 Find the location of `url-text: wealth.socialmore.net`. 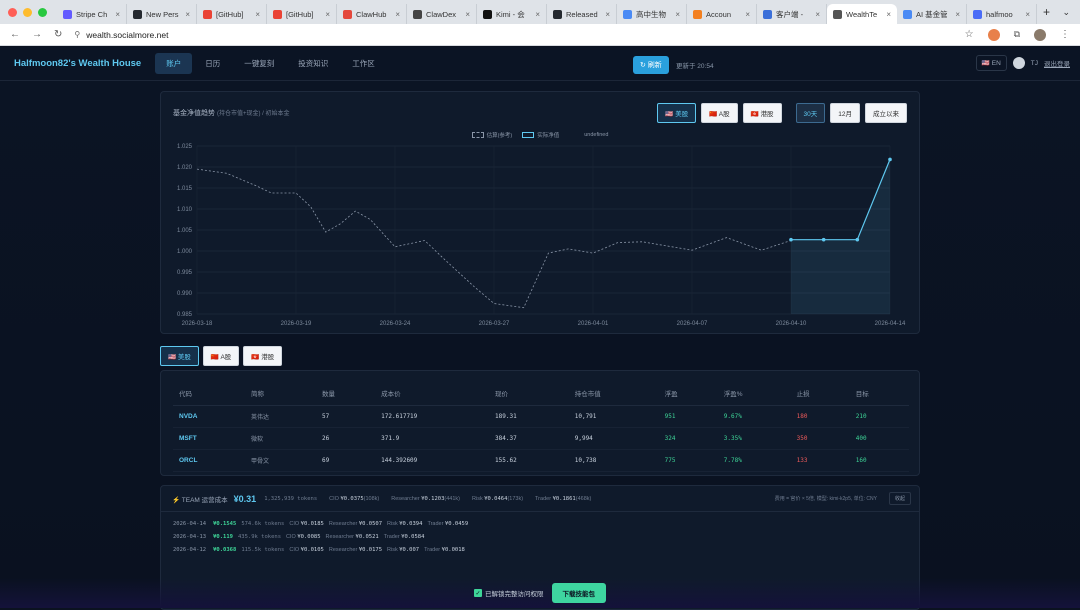

url-text: wealth.socialmore.net is located at coordinates (127, 35).